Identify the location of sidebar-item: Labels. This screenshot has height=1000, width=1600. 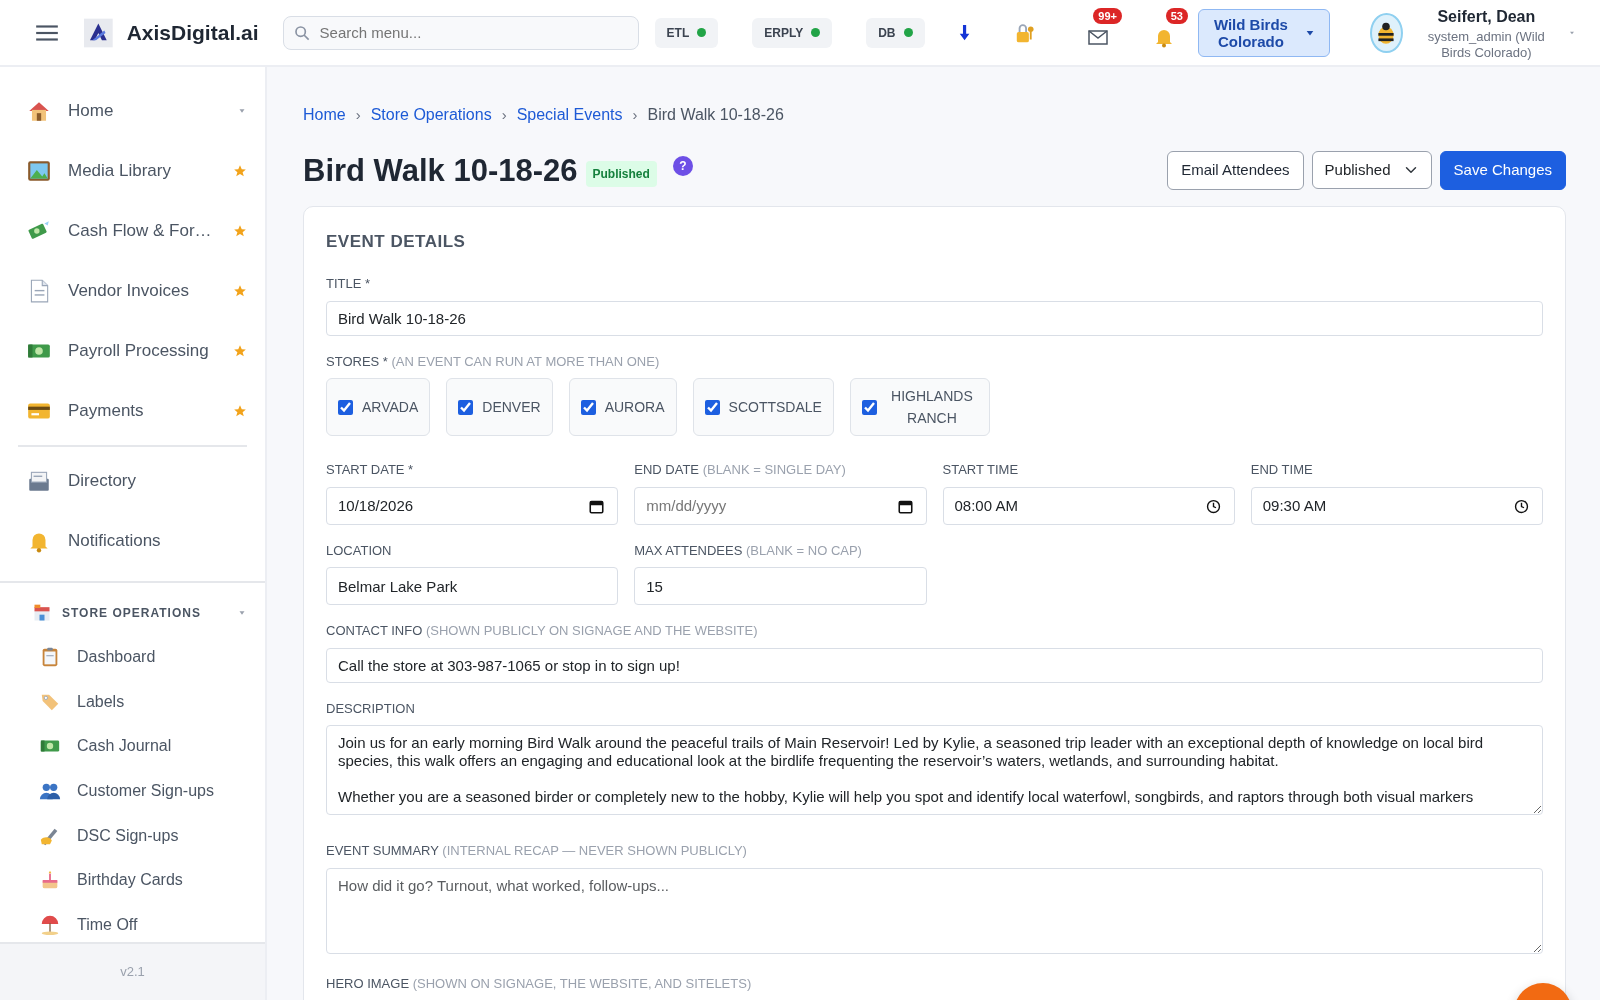
(132, 702).